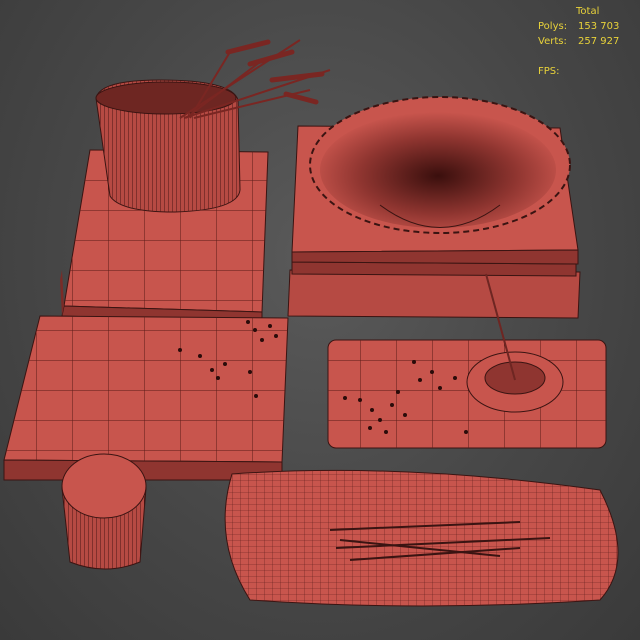 This screenshot has height=640, width=640. Describe the element at coordinates (146, 398) in the screenshot. I see `front-left-tray` at that location.